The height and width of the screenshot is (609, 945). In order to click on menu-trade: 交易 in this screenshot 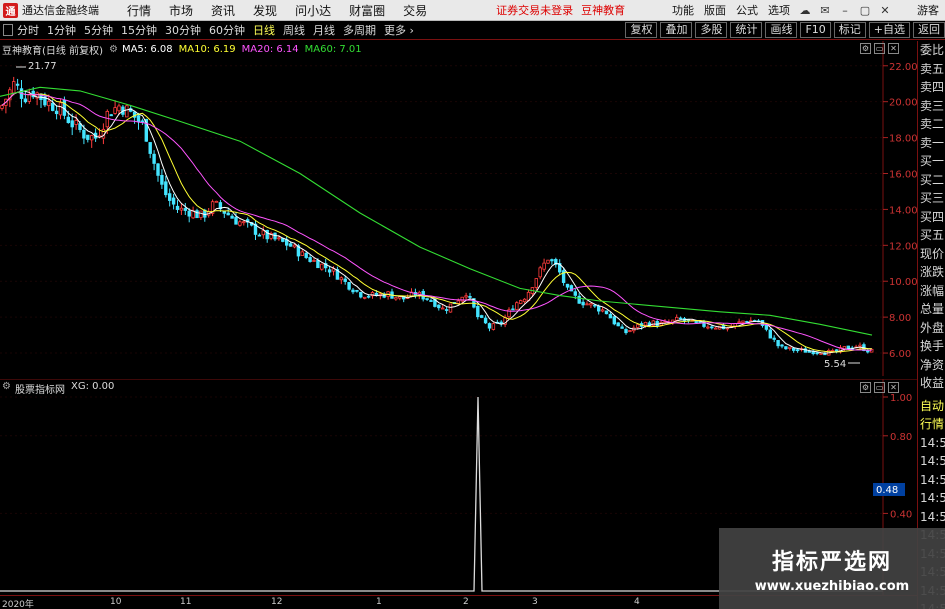, I will do `click(415, 10)`.